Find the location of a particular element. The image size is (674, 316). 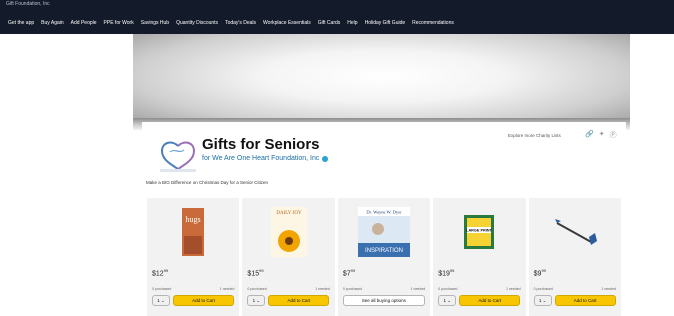

product-price: $1299 is located at coordinates (160, 273).